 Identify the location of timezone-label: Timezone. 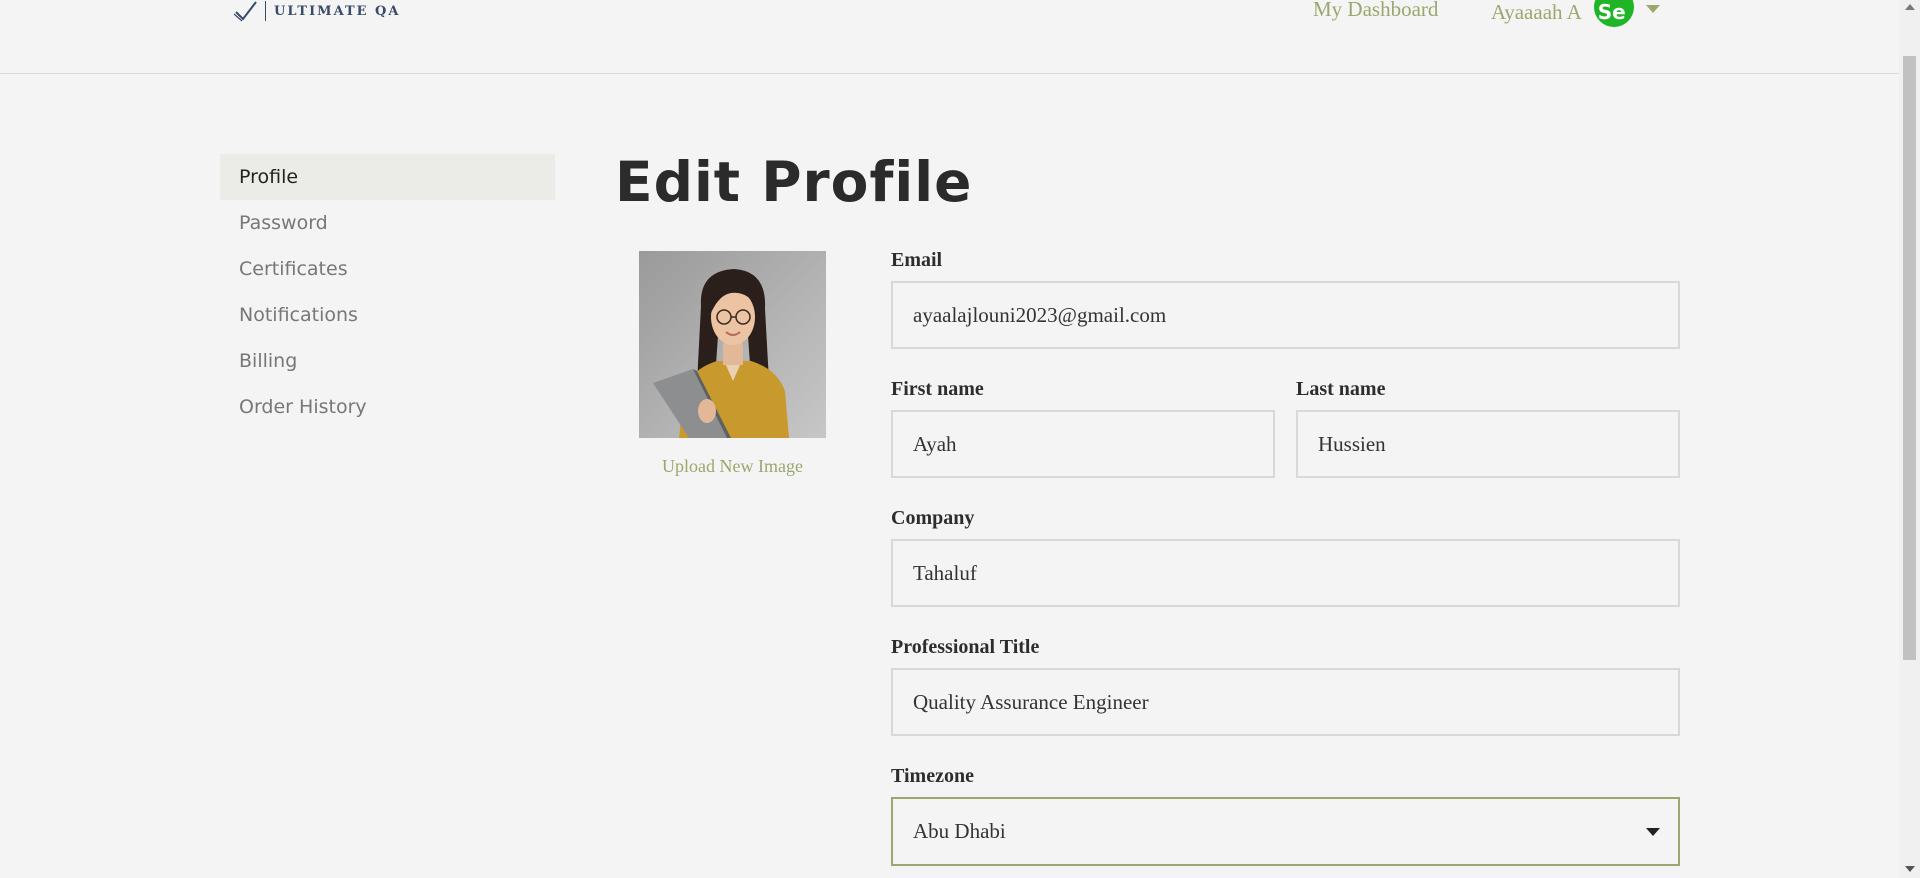
(932, 776).